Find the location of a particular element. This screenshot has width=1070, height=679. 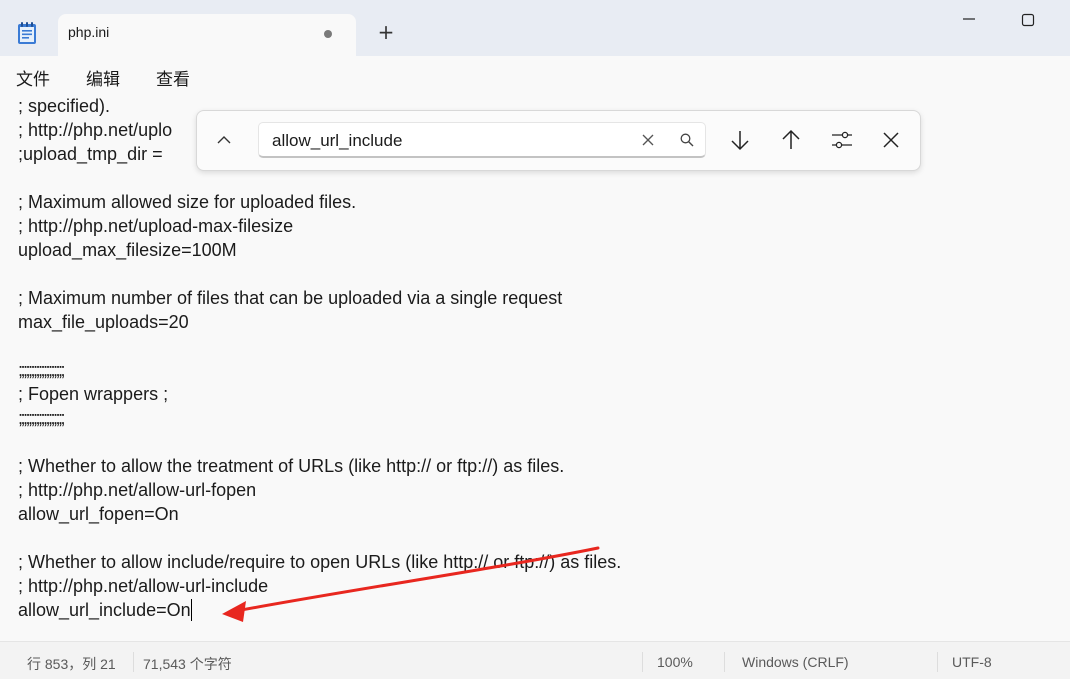

maximize-icon is located at coordinates (1028, 20).